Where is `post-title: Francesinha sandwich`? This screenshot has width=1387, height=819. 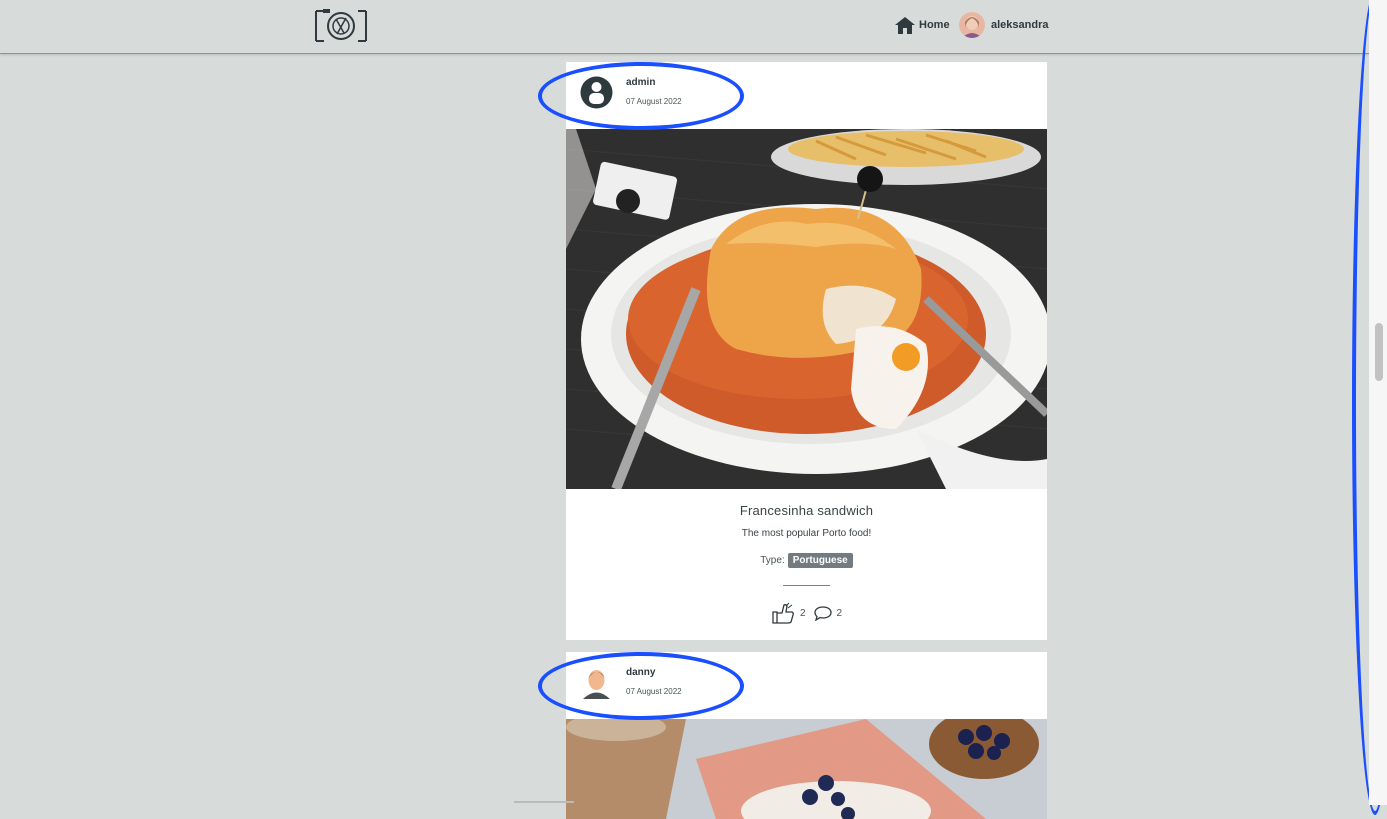
post-title: Francesinha sandwich is located at coordinates (806, 510).